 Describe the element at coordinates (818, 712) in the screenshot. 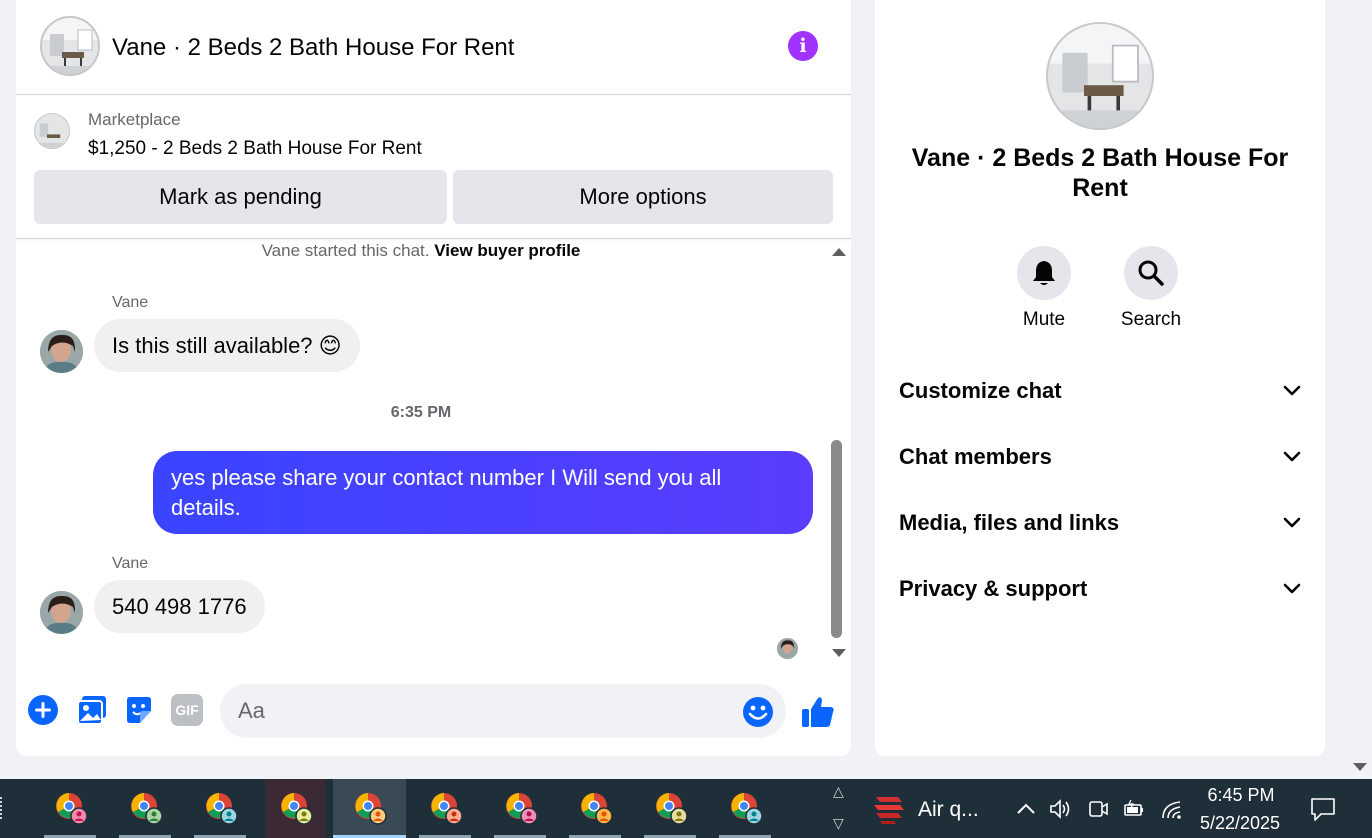

I see `thumbs-up-icon` at that location.